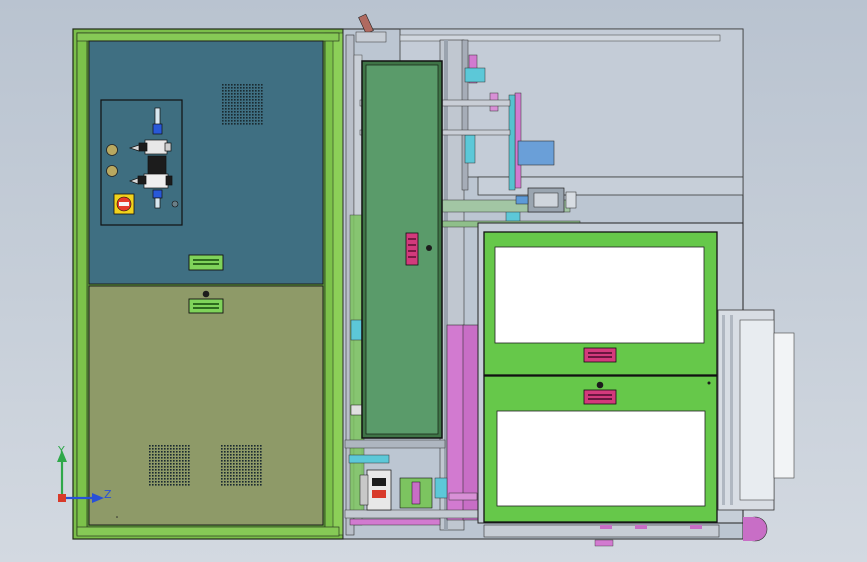 The image size is (867, 562). Describe the element at coordinates (600, 355) in the screenshot. I see `top-drawer-handle` at that location.